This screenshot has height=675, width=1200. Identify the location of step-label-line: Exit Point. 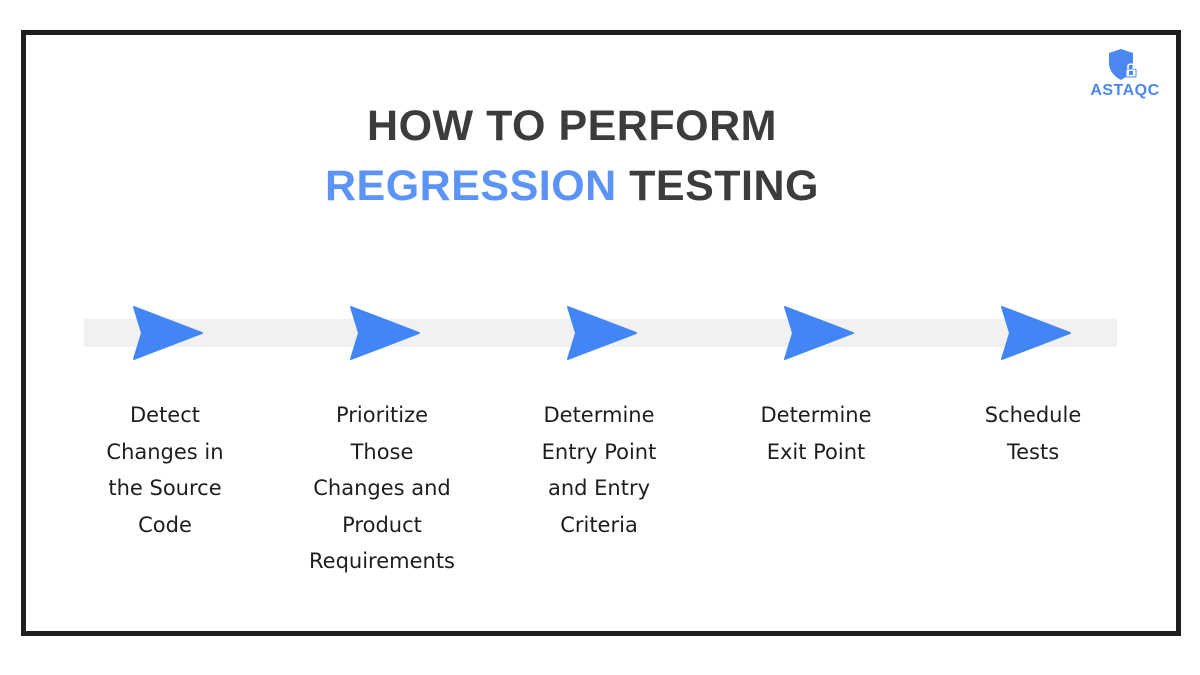
(816, 451).